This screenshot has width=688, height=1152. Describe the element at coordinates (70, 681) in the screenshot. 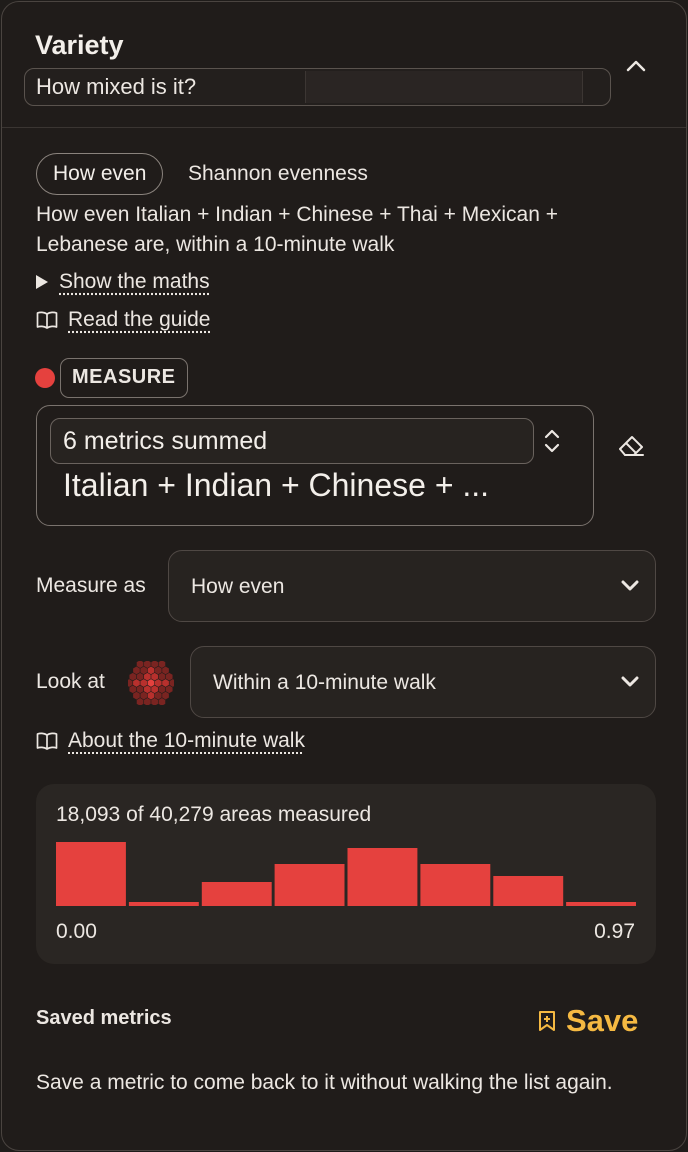

I see `look-at-label: Look at` at that location.